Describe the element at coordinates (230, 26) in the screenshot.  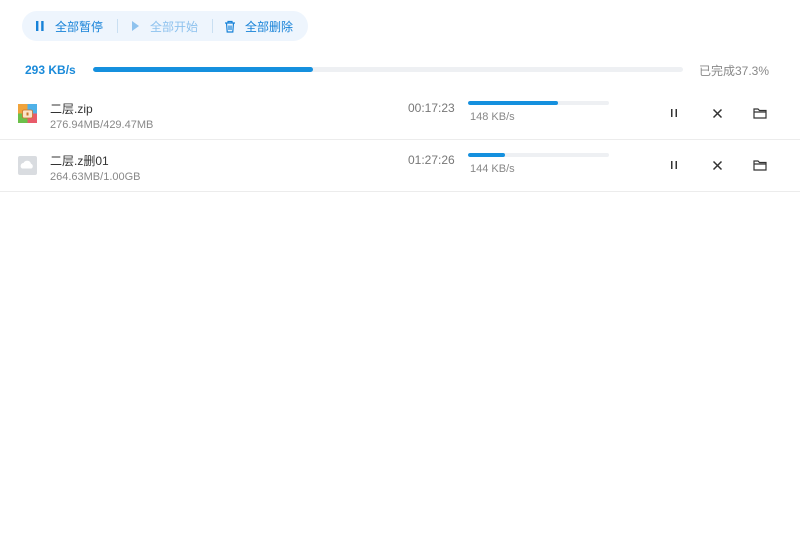
I see `trash-icon` at that location.